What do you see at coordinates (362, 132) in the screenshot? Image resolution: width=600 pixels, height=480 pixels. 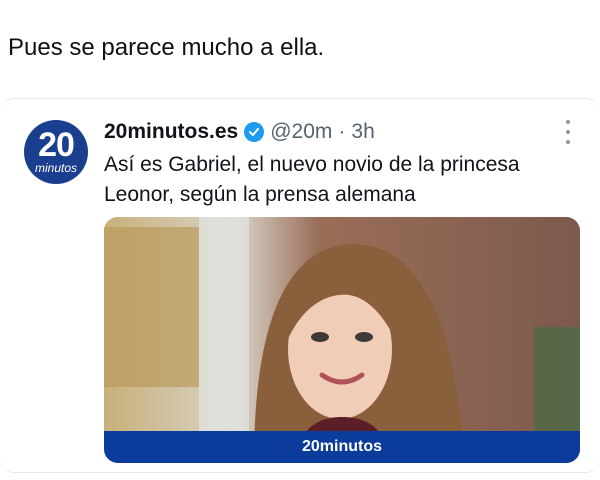 I see `timestamp: 3h` at bounding box center [362, 132].